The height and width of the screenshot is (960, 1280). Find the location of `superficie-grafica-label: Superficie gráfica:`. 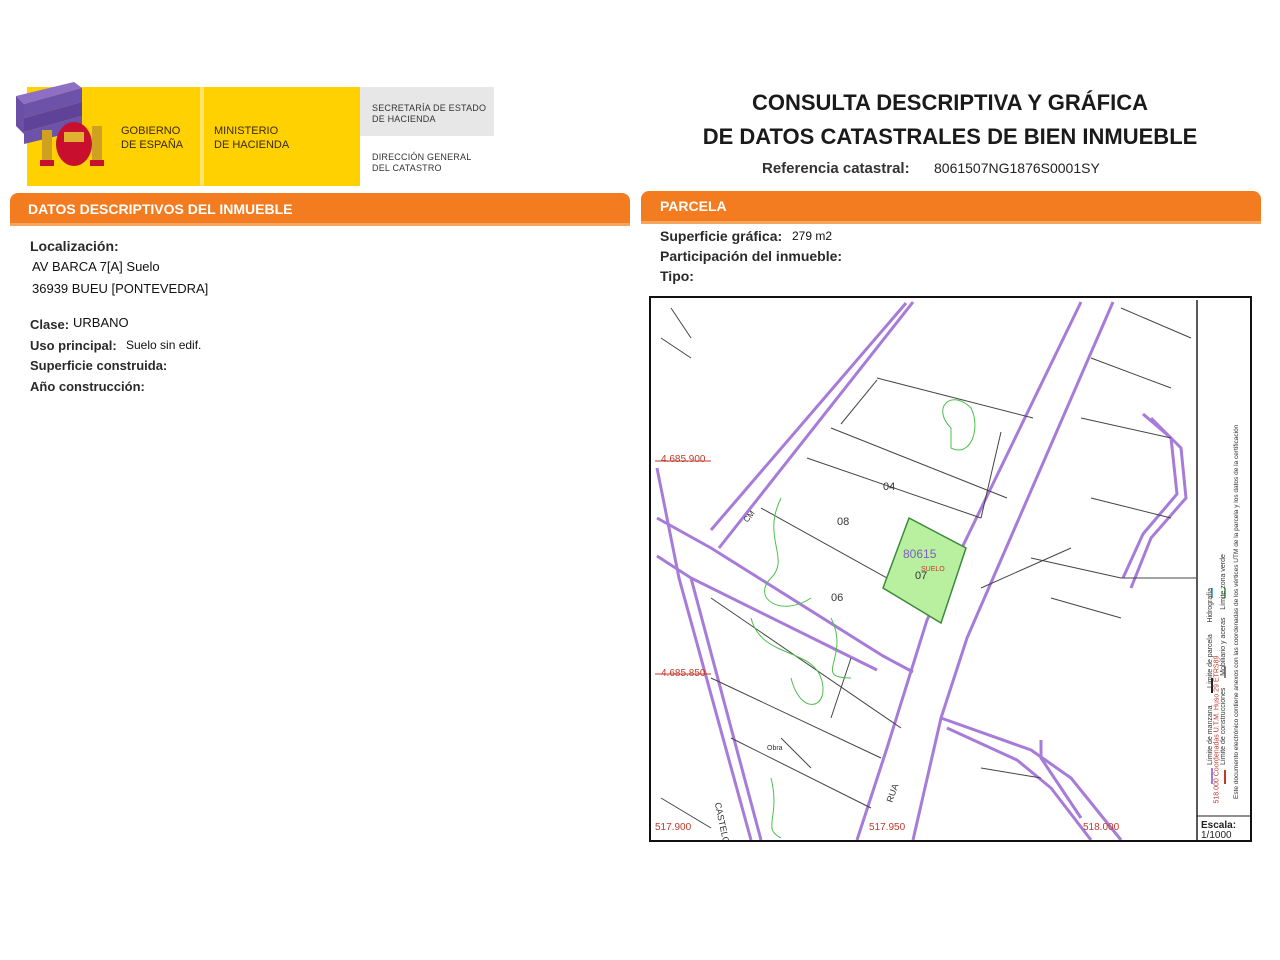

superficie-grafica-label: Superficie gráfica: is located at coordinates (721, 236).